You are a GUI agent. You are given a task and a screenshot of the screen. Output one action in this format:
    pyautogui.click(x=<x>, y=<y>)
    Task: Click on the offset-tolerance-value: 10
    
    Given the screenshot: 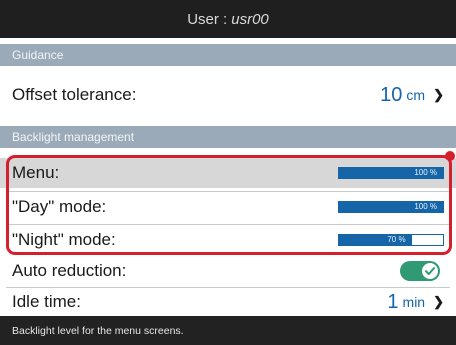 What is the action you would take?
    pyautogui.click(x=391, y=94)
    